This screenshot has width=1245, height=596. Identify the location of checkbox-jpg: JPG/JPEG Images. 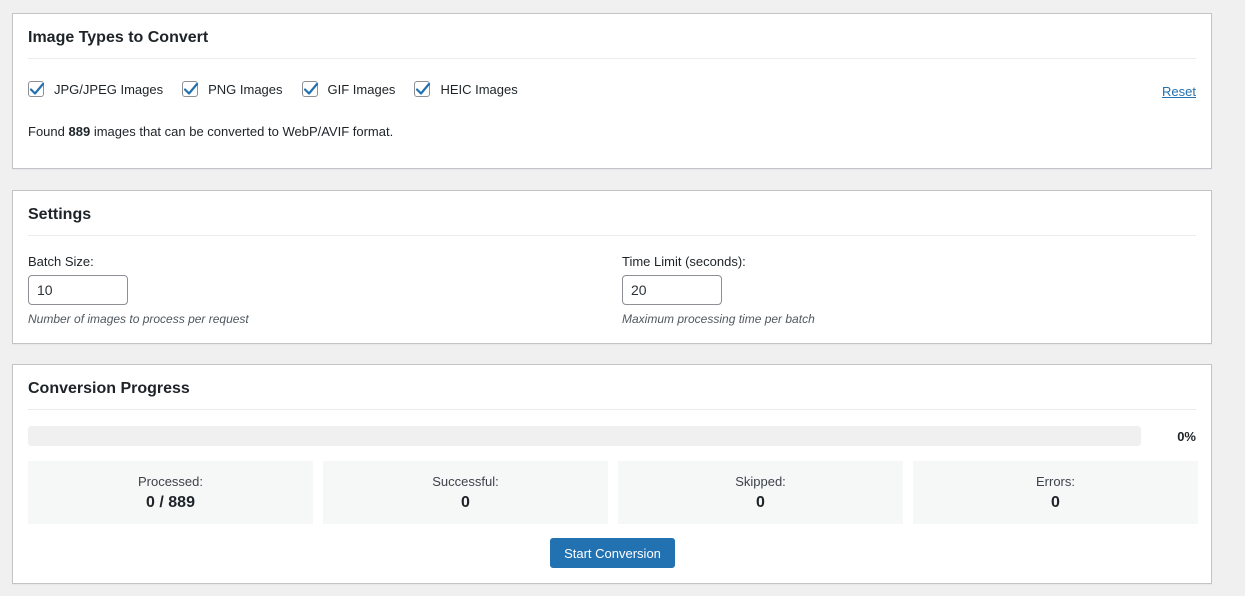
(95, 89).